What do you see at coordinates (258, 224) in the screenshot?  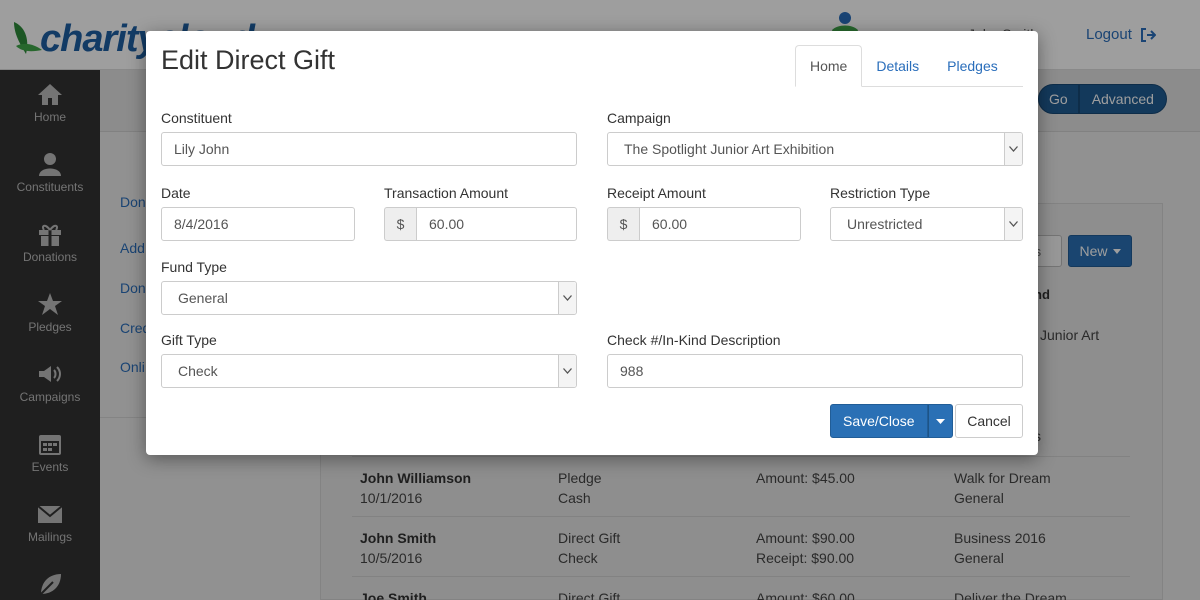 I see `date-field: 8/4/2016` at bounding box center [258, 224].